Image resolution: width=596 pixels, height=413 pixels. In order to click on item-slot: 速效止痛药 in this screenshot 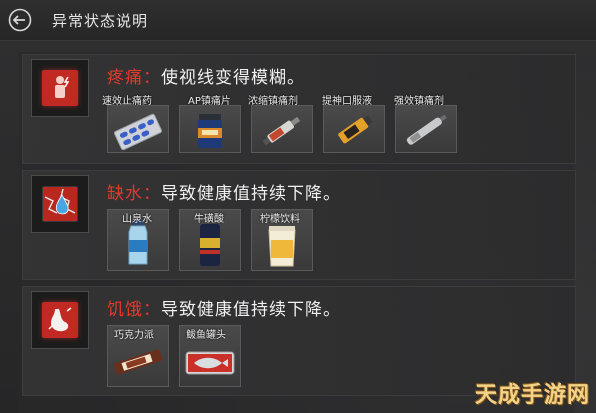, I will do `click(135, 124)`.